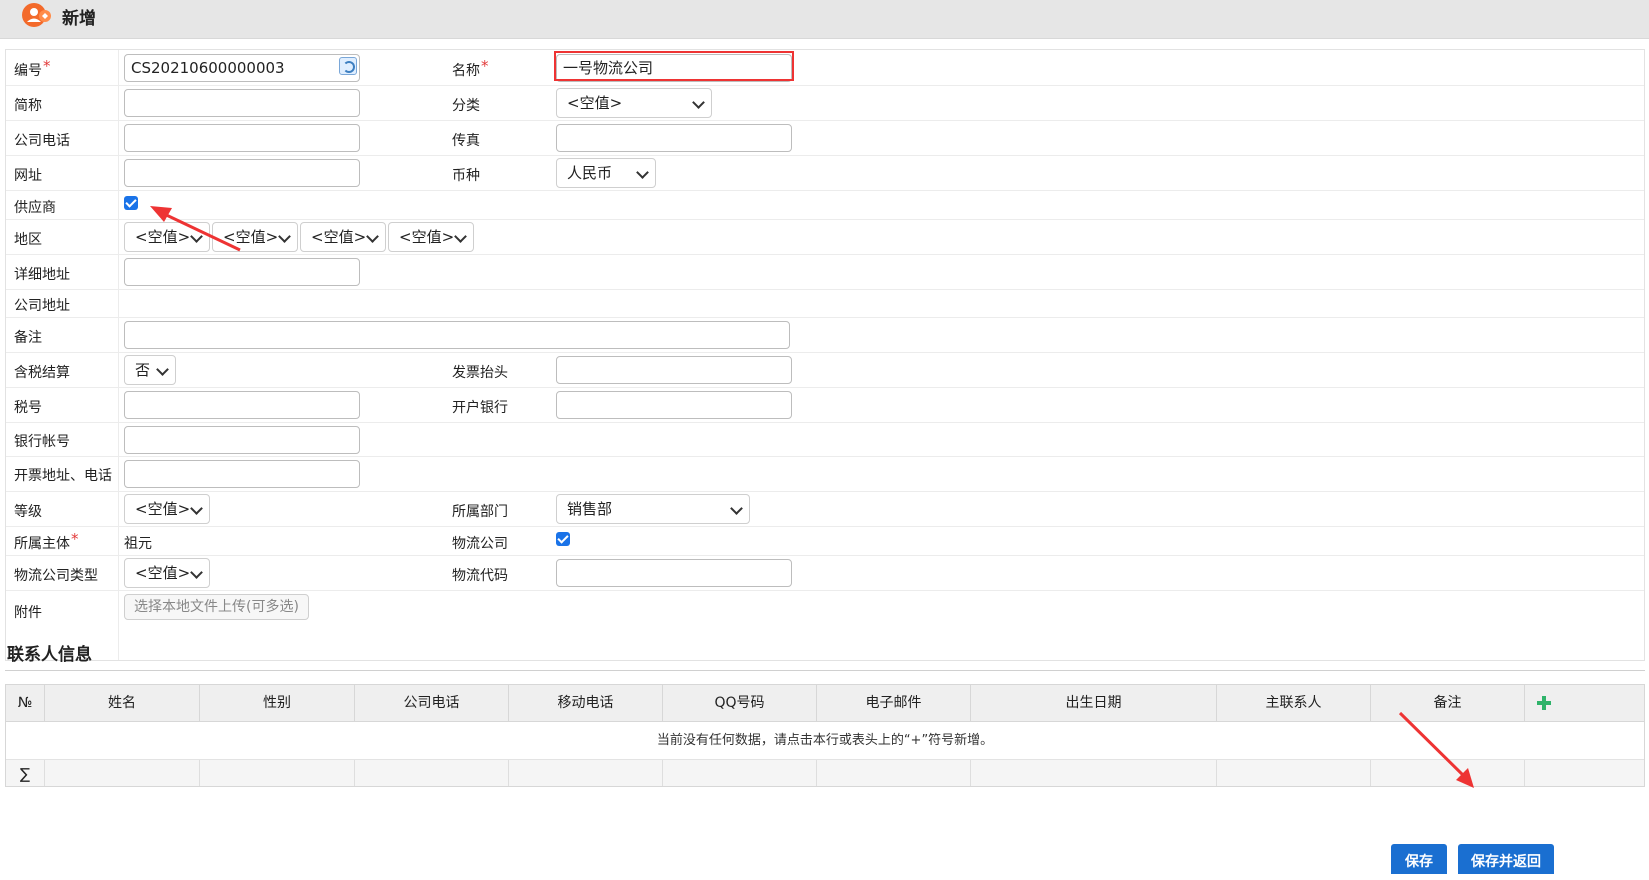 This screenshot has width=1649, height=880. I want to click on owner-value: 祖元, so click(138, 544).